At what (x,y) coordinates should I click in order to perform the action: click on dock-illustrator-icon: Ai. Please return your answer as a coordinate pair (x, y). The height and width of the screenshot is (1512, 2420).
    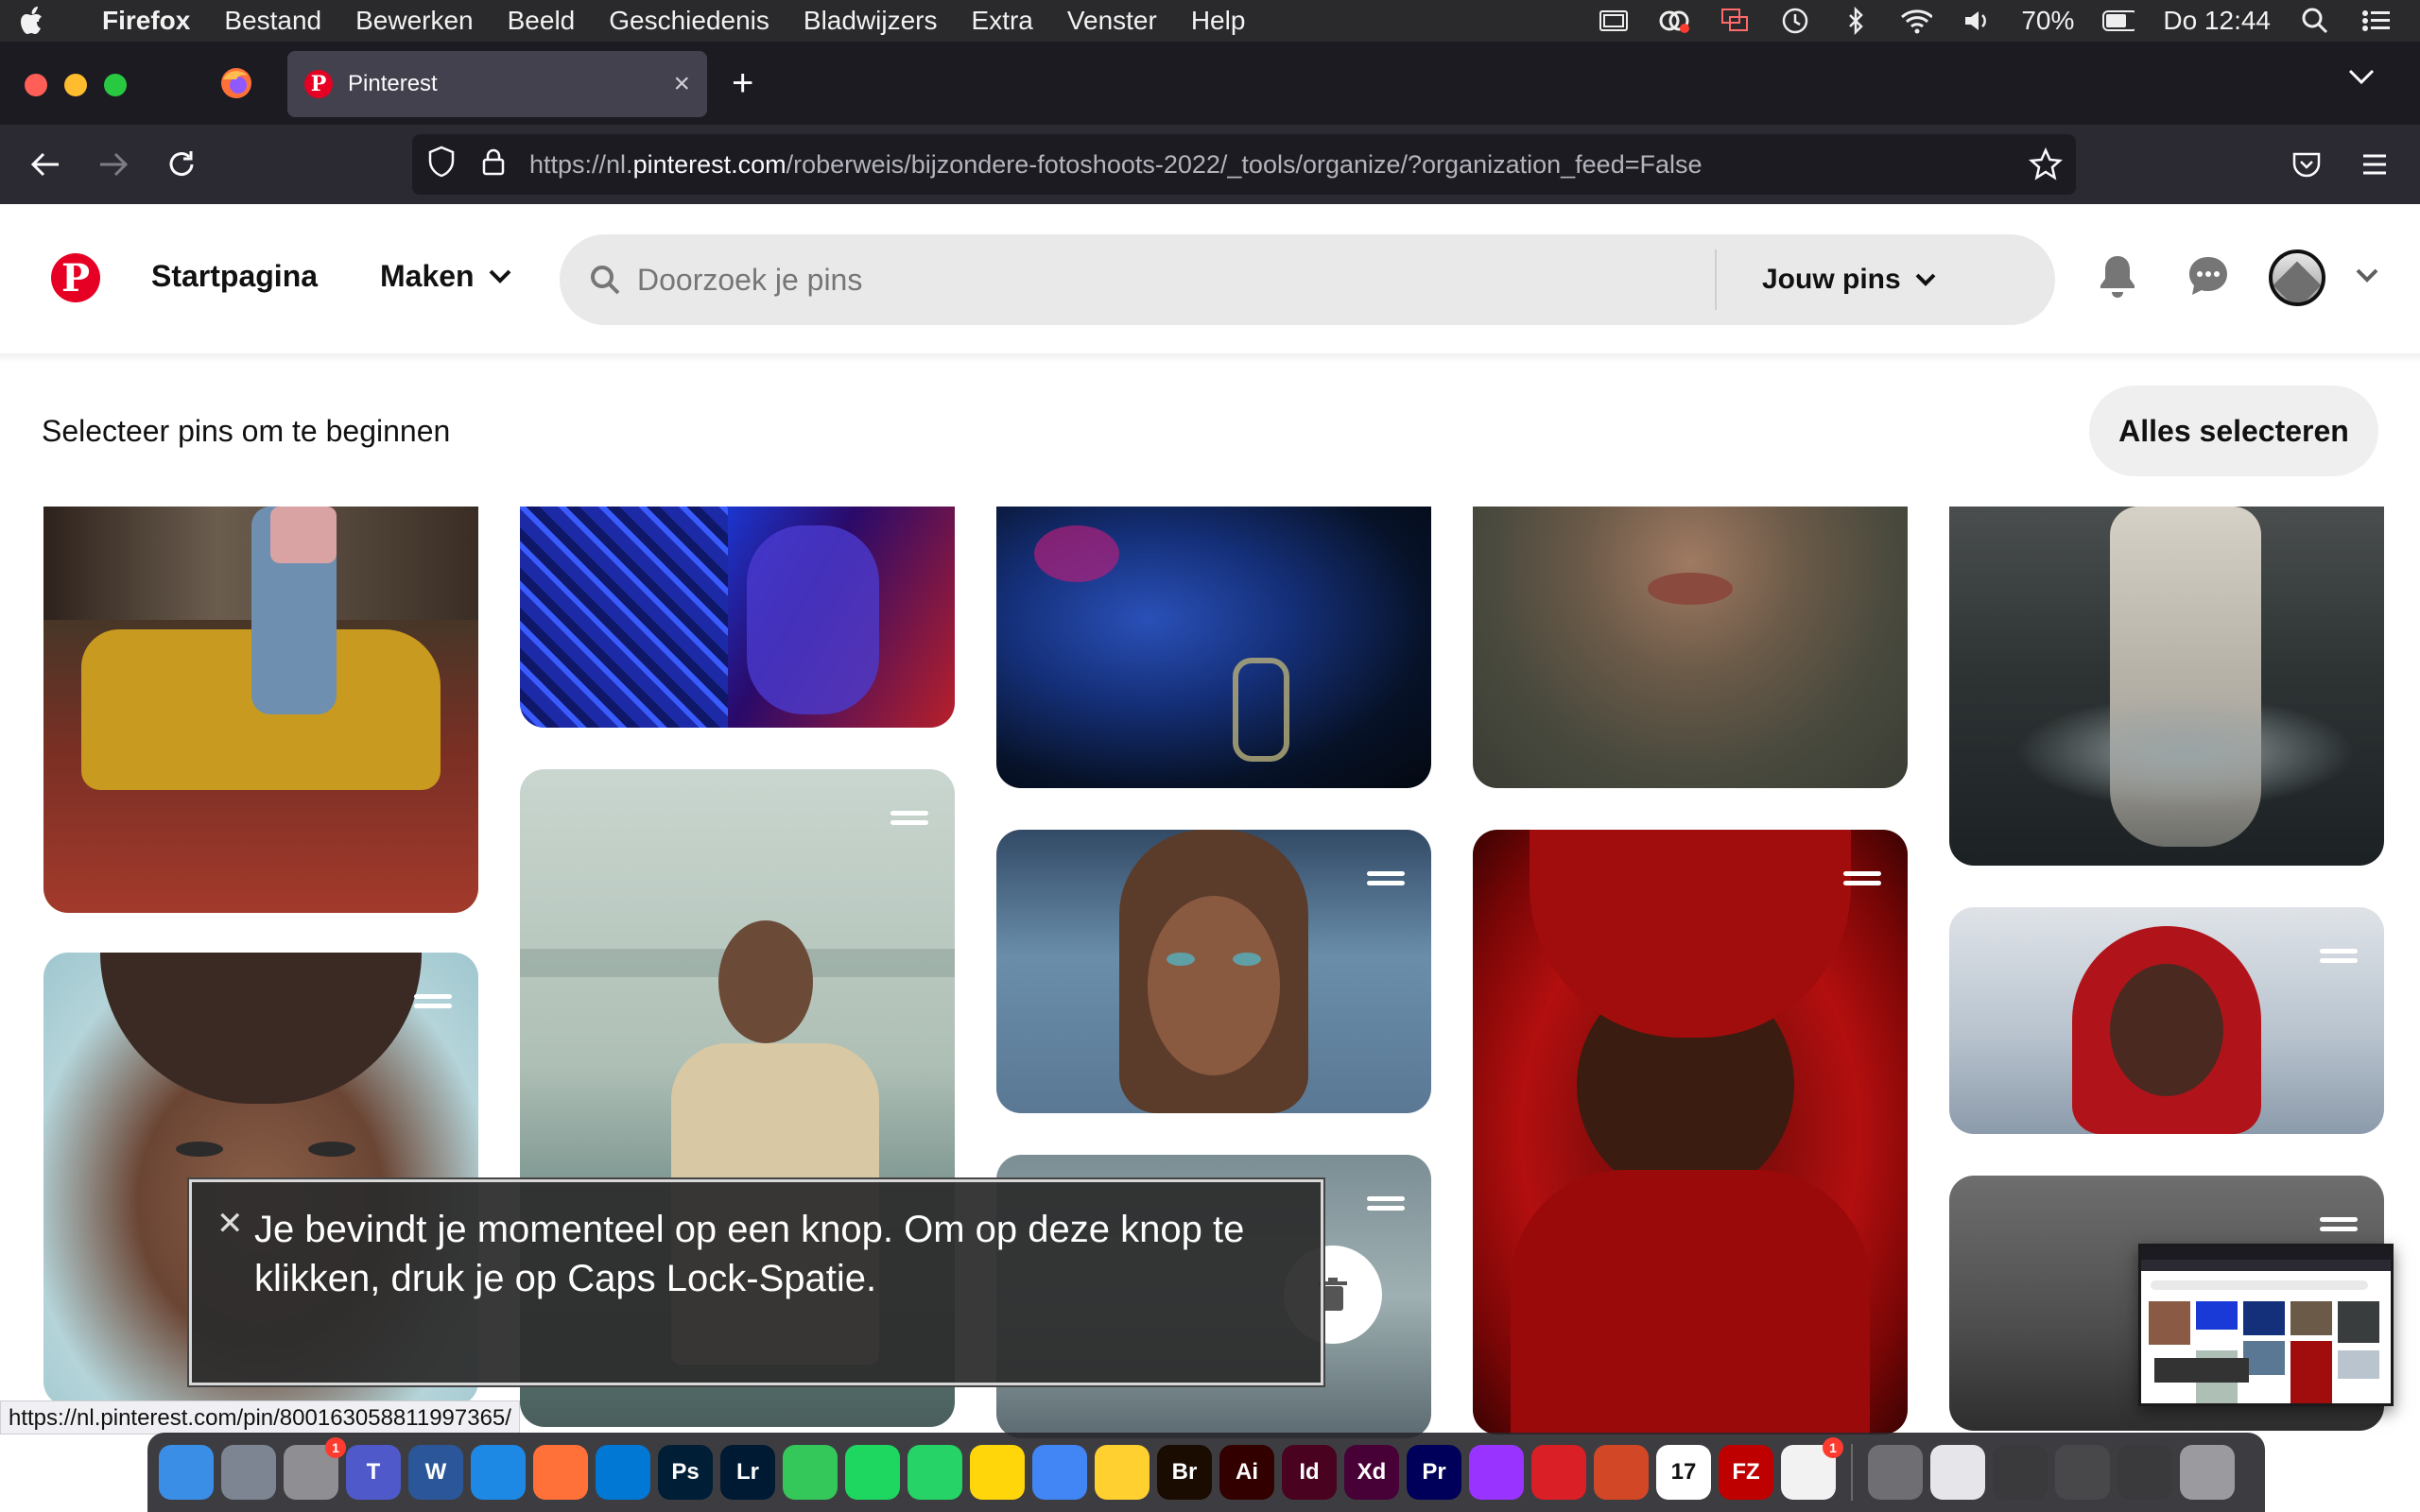
    Looking at the image, I should click on (1246, 1472).